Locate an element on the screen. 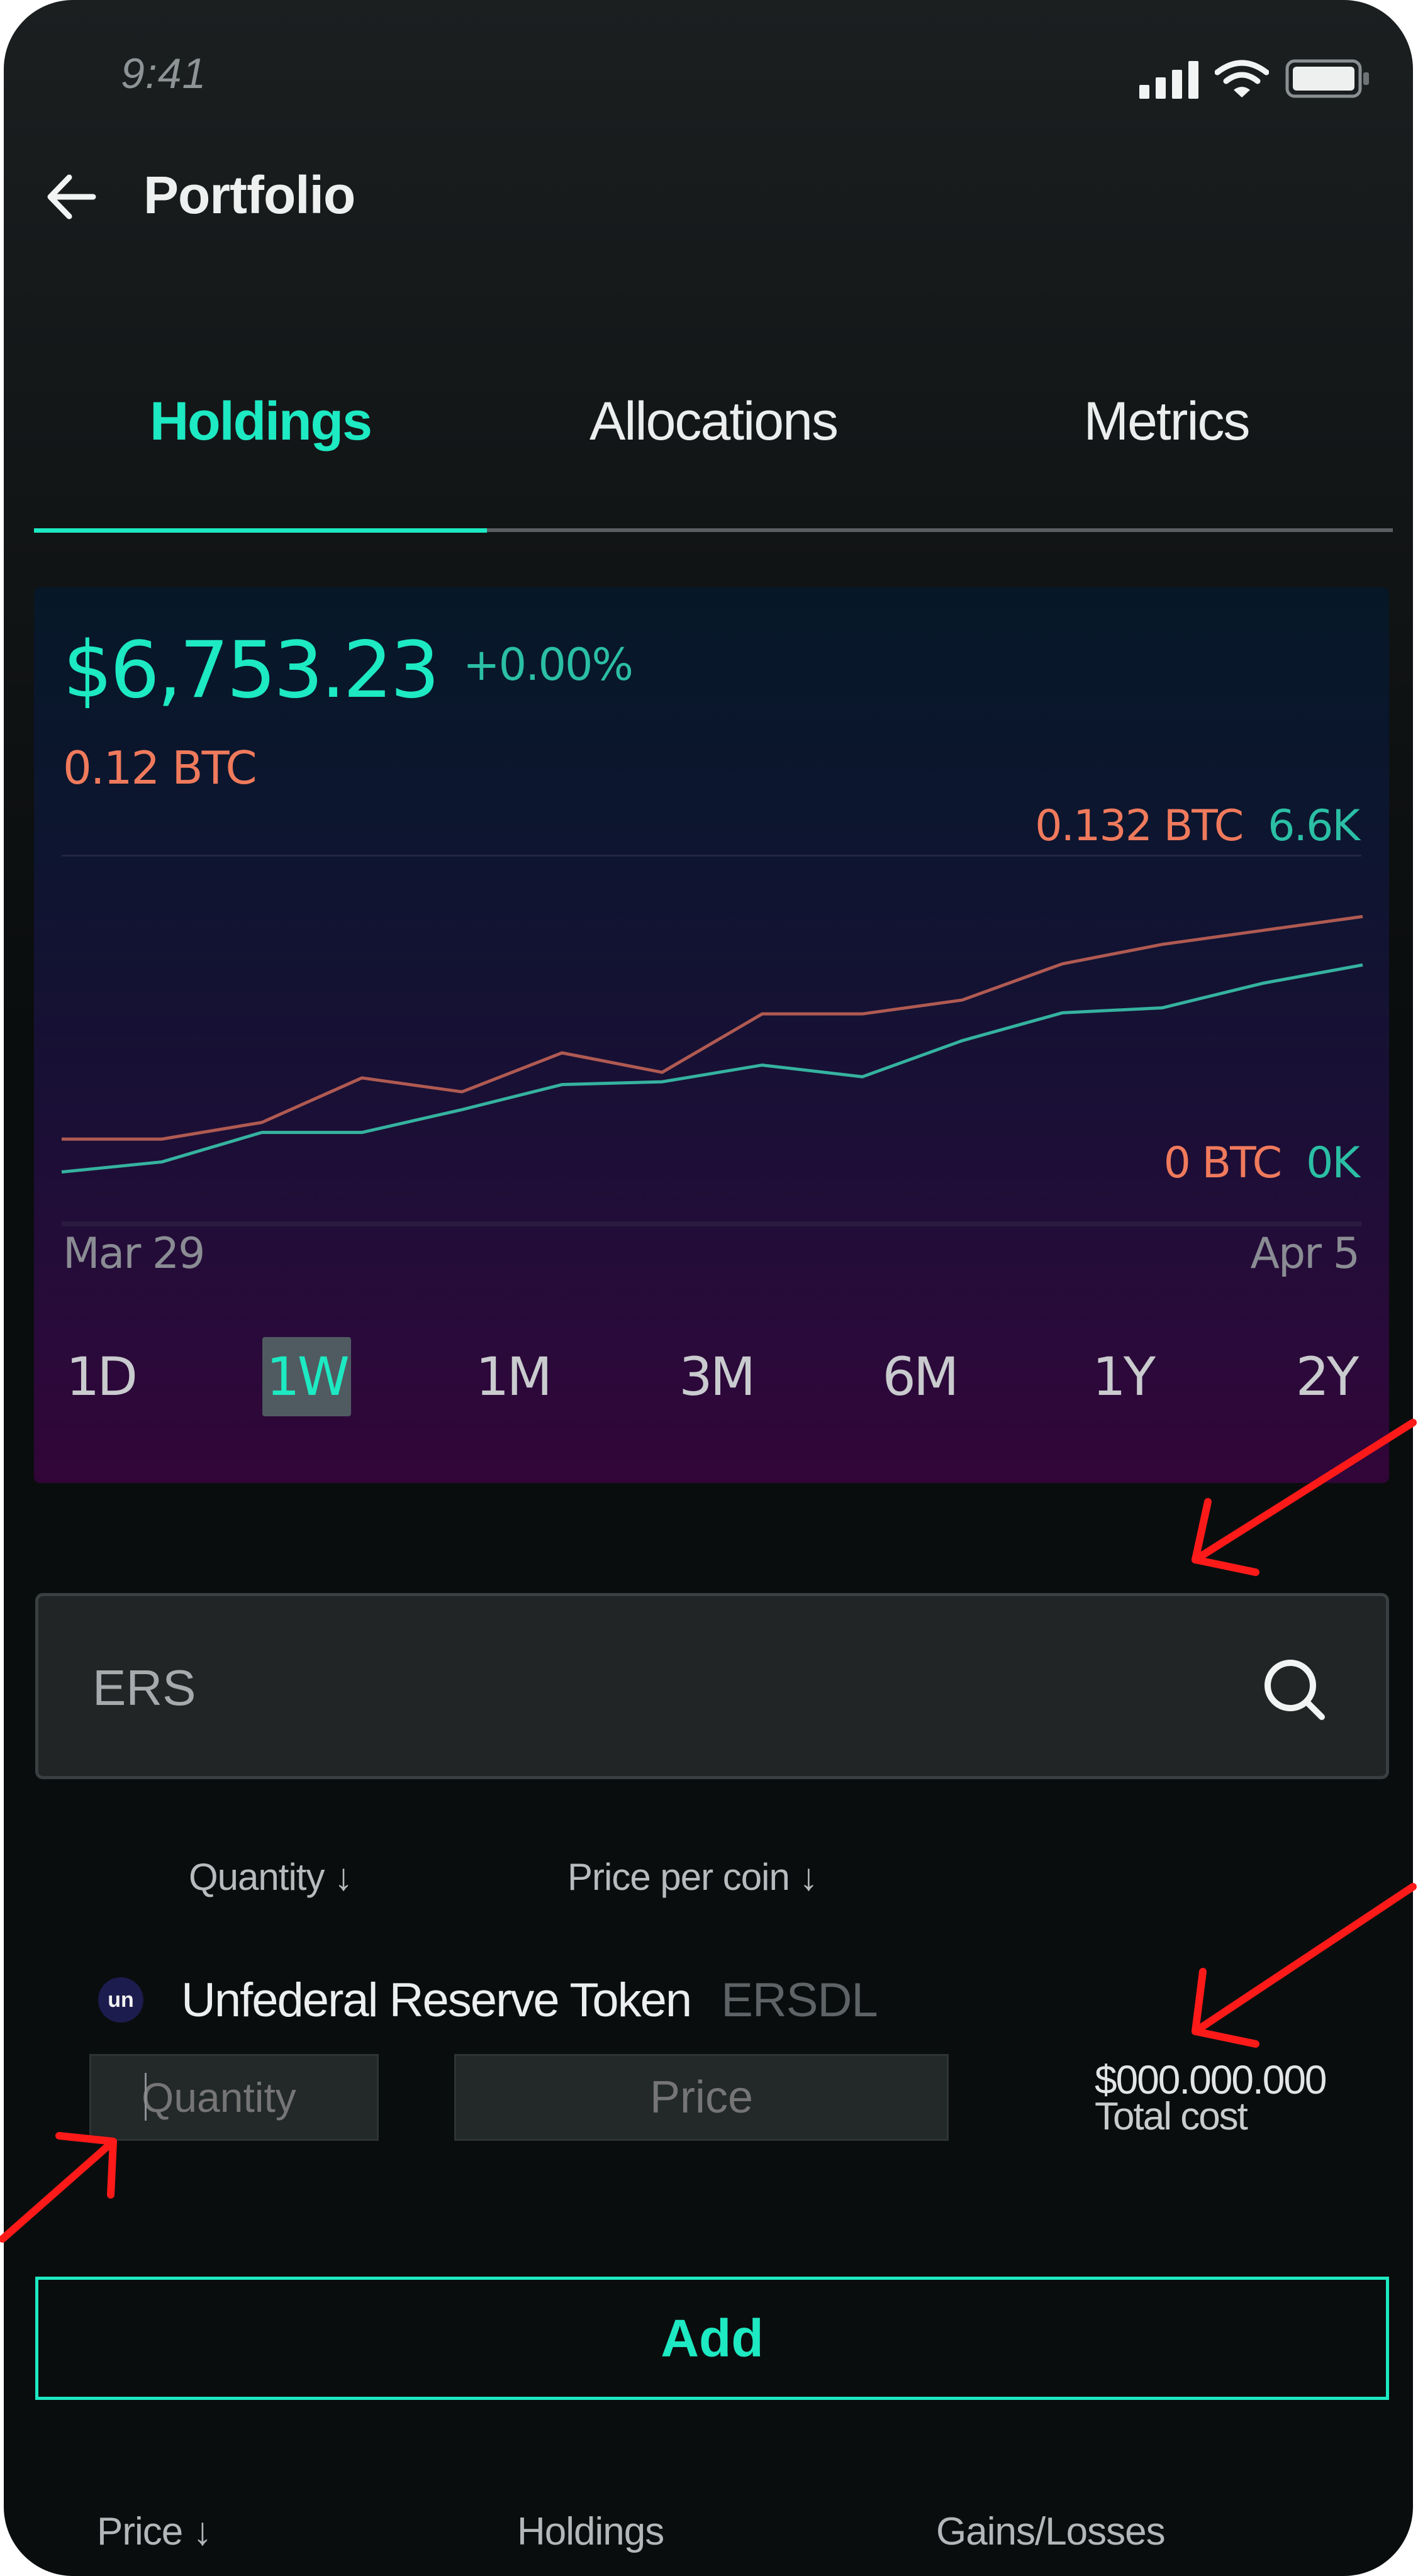 This screenshot has width=1418, height=2576. tab-bar: Holdings Allocations Metrics is located at coordinates (713, 421).